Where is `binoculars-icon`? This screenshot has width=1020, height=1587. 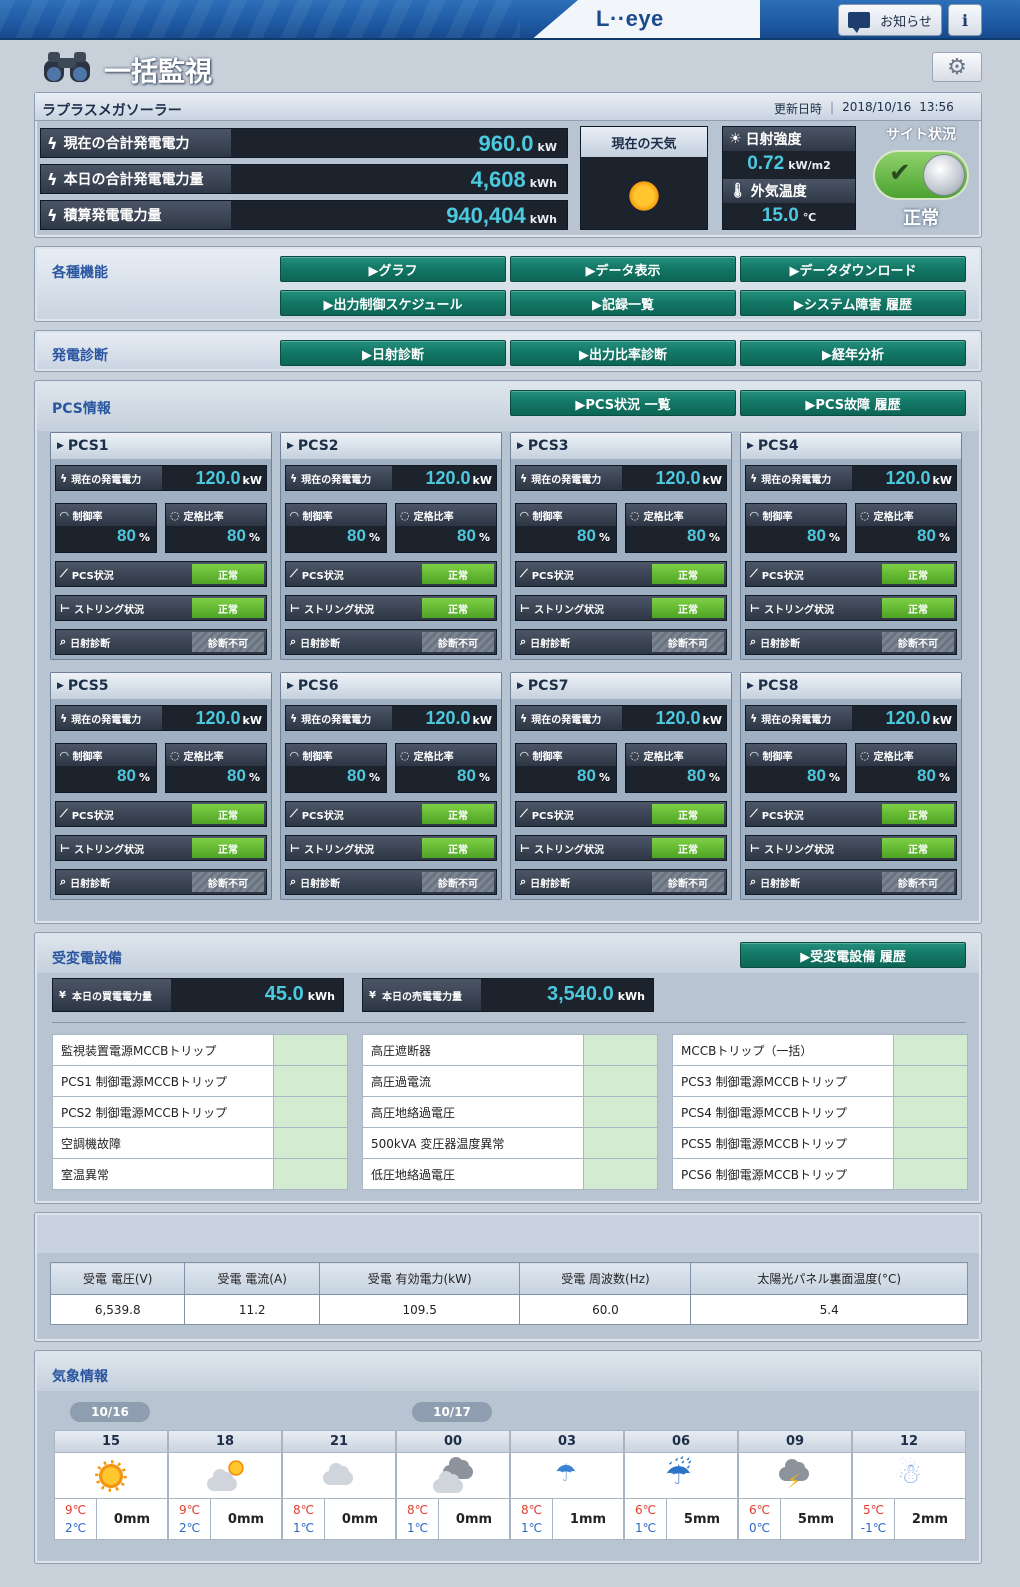 binoculars-icon is located at coordinates (67, 67).